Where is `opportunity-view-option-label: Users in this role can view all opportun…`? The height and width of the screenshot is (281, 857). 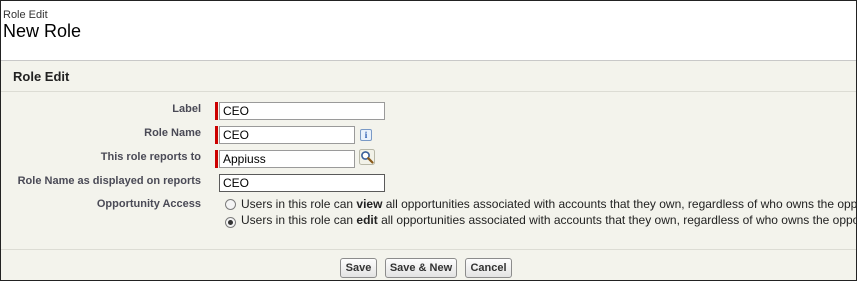
opportunity-view-option-label: Users in this role can view all opportun… is located at coordinates (548, 204).